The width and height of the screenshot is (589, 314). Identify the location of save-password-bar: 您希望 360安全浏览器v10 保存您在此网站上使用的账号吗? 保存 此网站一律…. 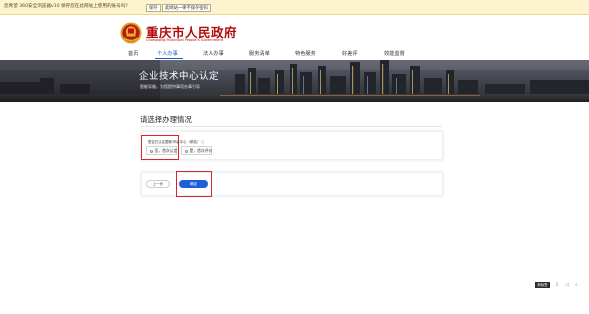
(294, 7).